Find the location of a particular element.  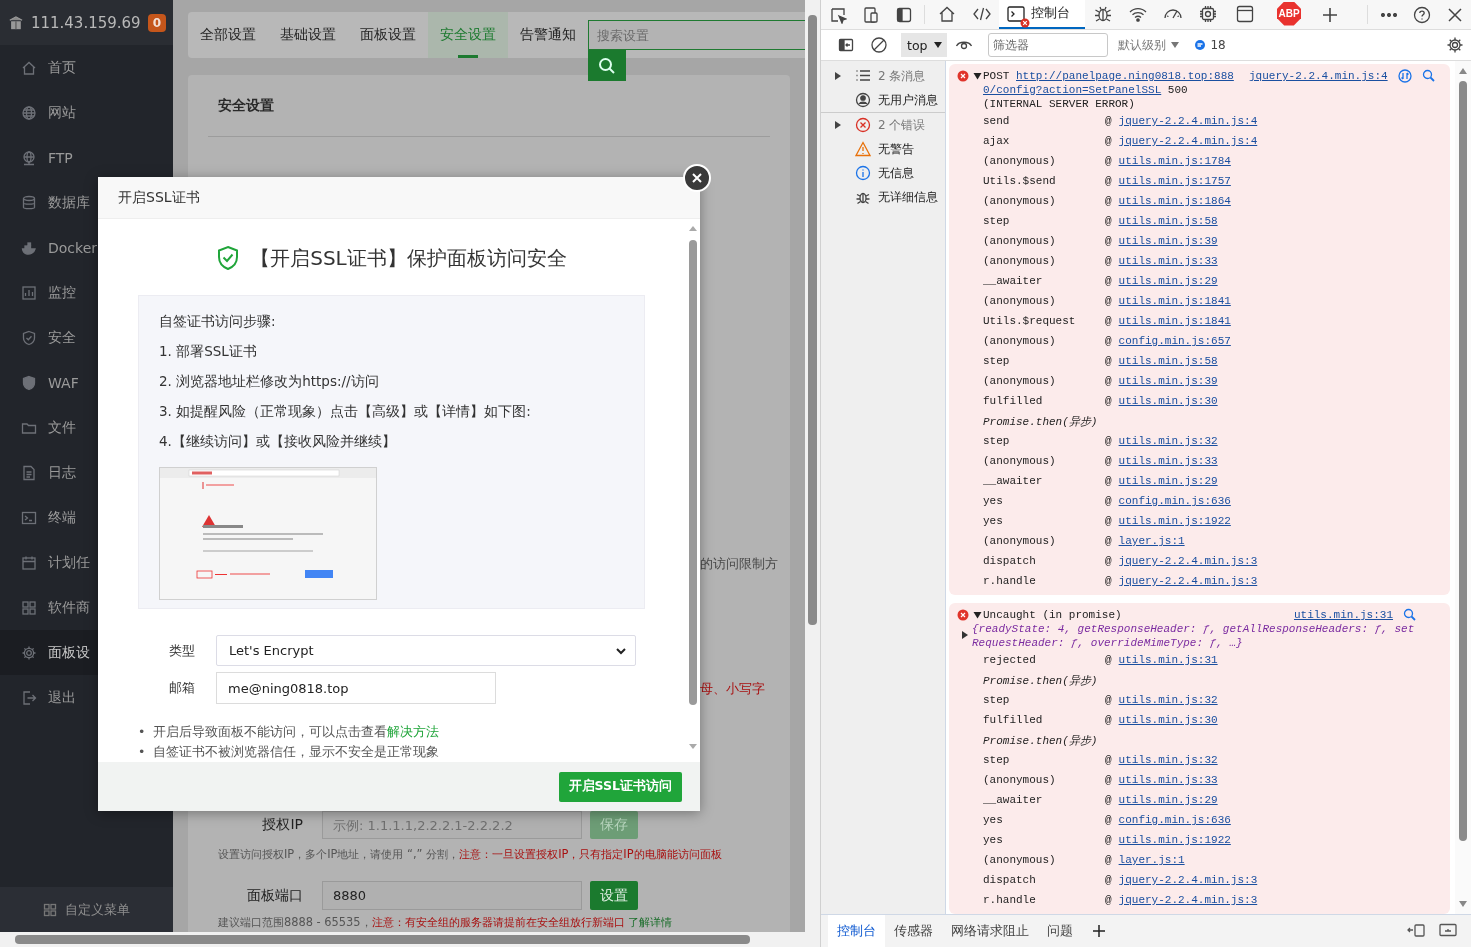

context-dropdown: top is located at coordinates (924, 45).